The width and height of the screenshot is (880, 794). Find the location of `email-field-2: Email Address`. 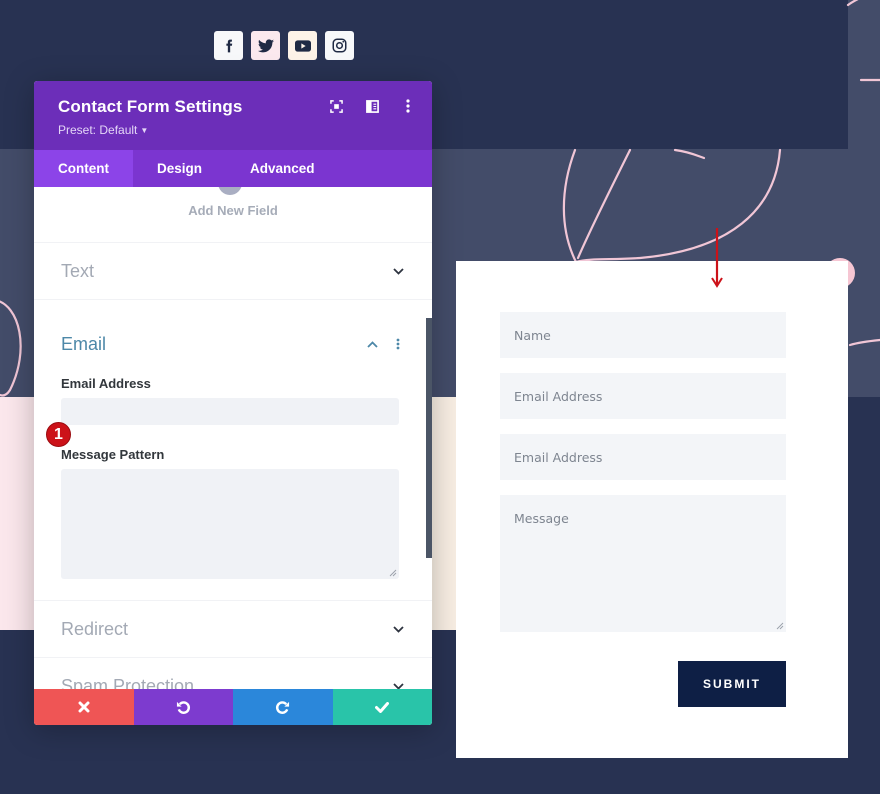

email-field-2: Email Address is located at coordinates (643, 457).